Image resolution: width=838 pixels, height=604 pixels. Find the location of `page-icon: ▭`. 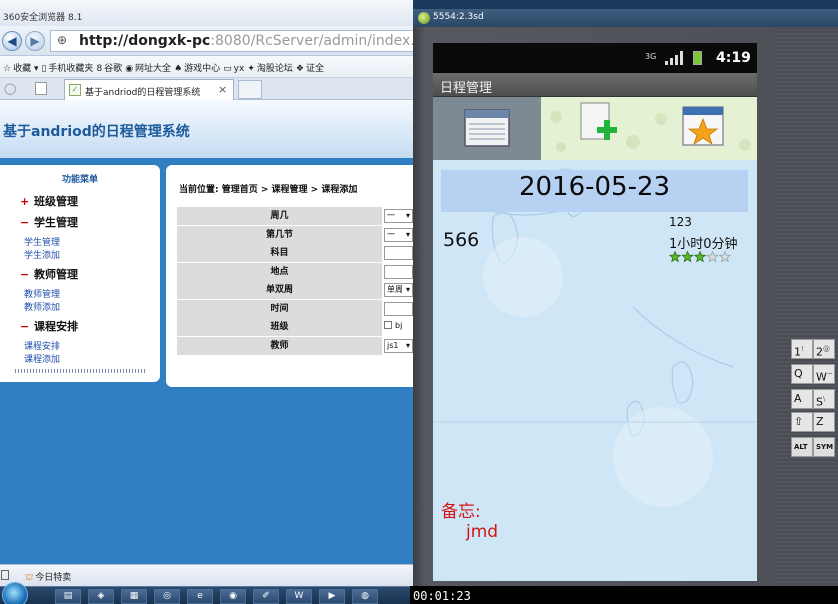

page-icon: ▭ is located at coordinates (227, 69).